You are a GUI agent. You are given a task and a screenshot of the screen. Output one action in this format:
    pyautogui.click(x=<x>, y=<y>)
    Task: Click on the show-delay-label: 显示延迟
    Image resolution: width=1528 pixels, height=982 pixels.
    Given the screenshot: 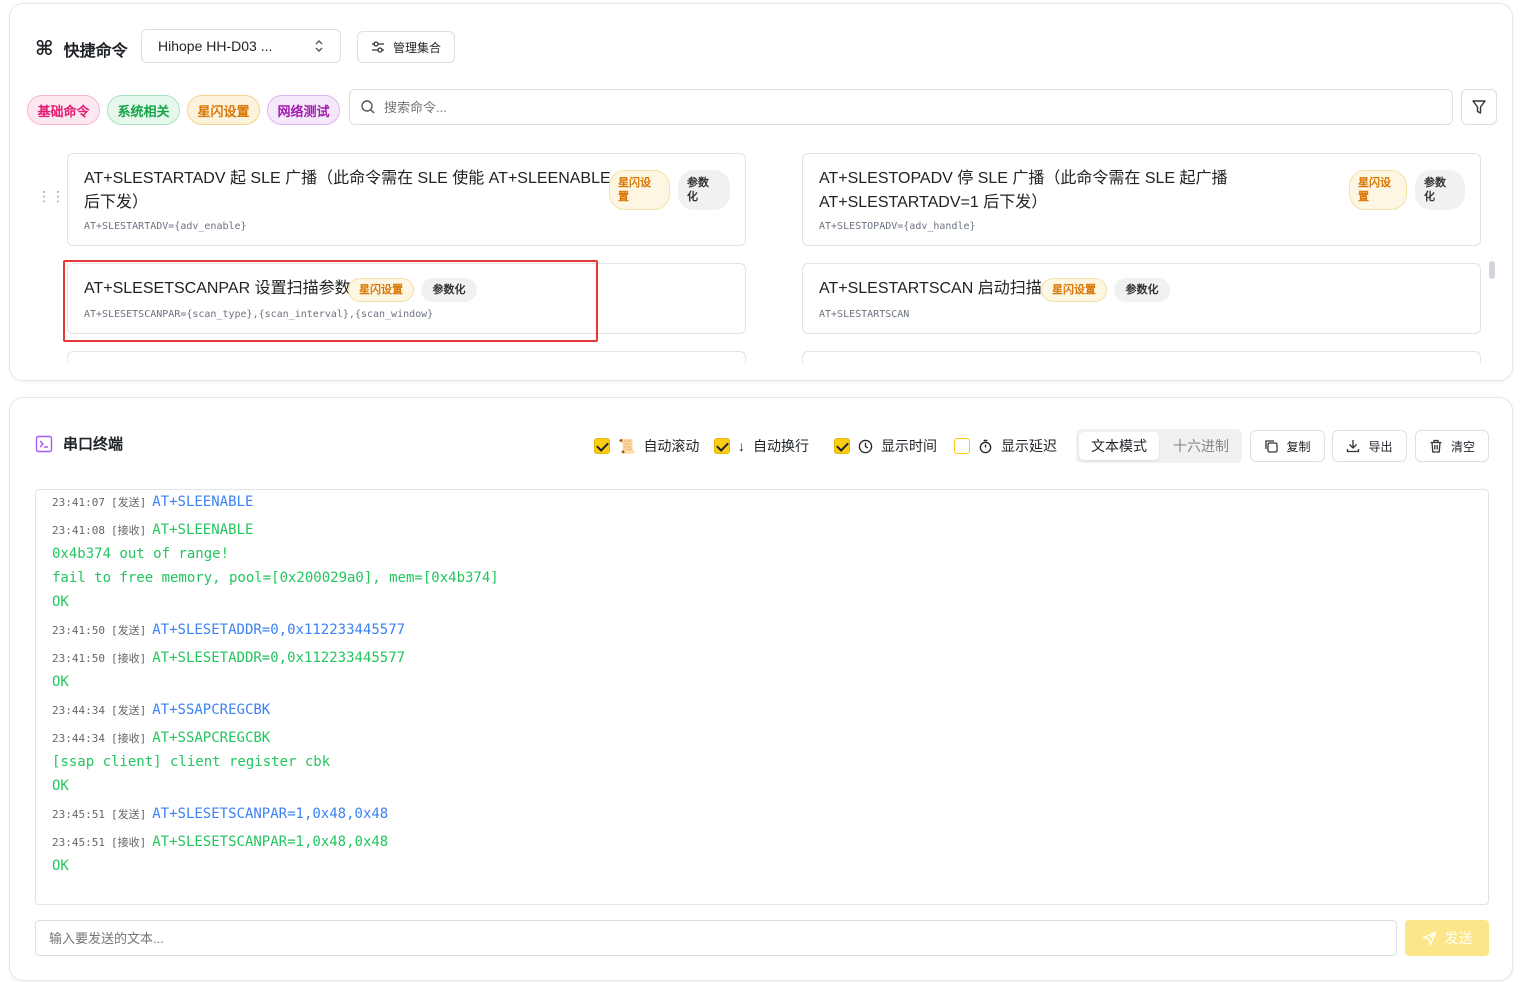 What is the action you would take?
    pyautogui.click(x=1029, y=446)
    